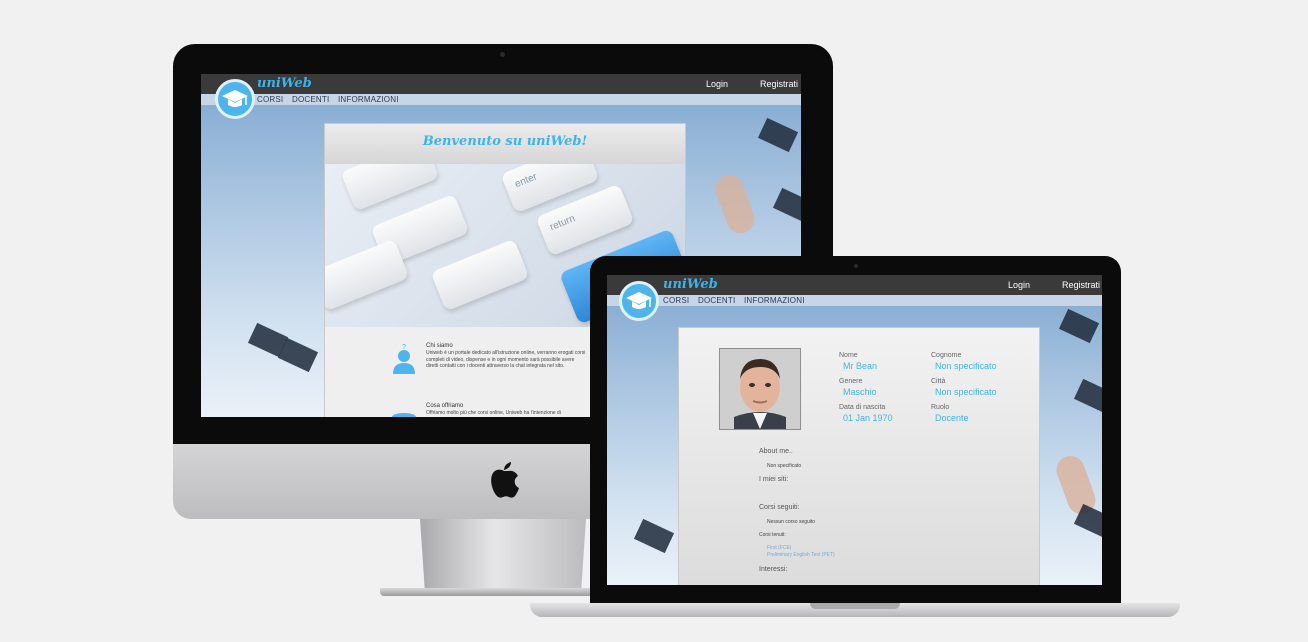 This screenshot has width=1308, height=642. What do you see at coordinates (445, 406) in the screenshot?
I see `section-title-cosa-offriamo: Cosa offriamo` at bounding box center [445, 406].